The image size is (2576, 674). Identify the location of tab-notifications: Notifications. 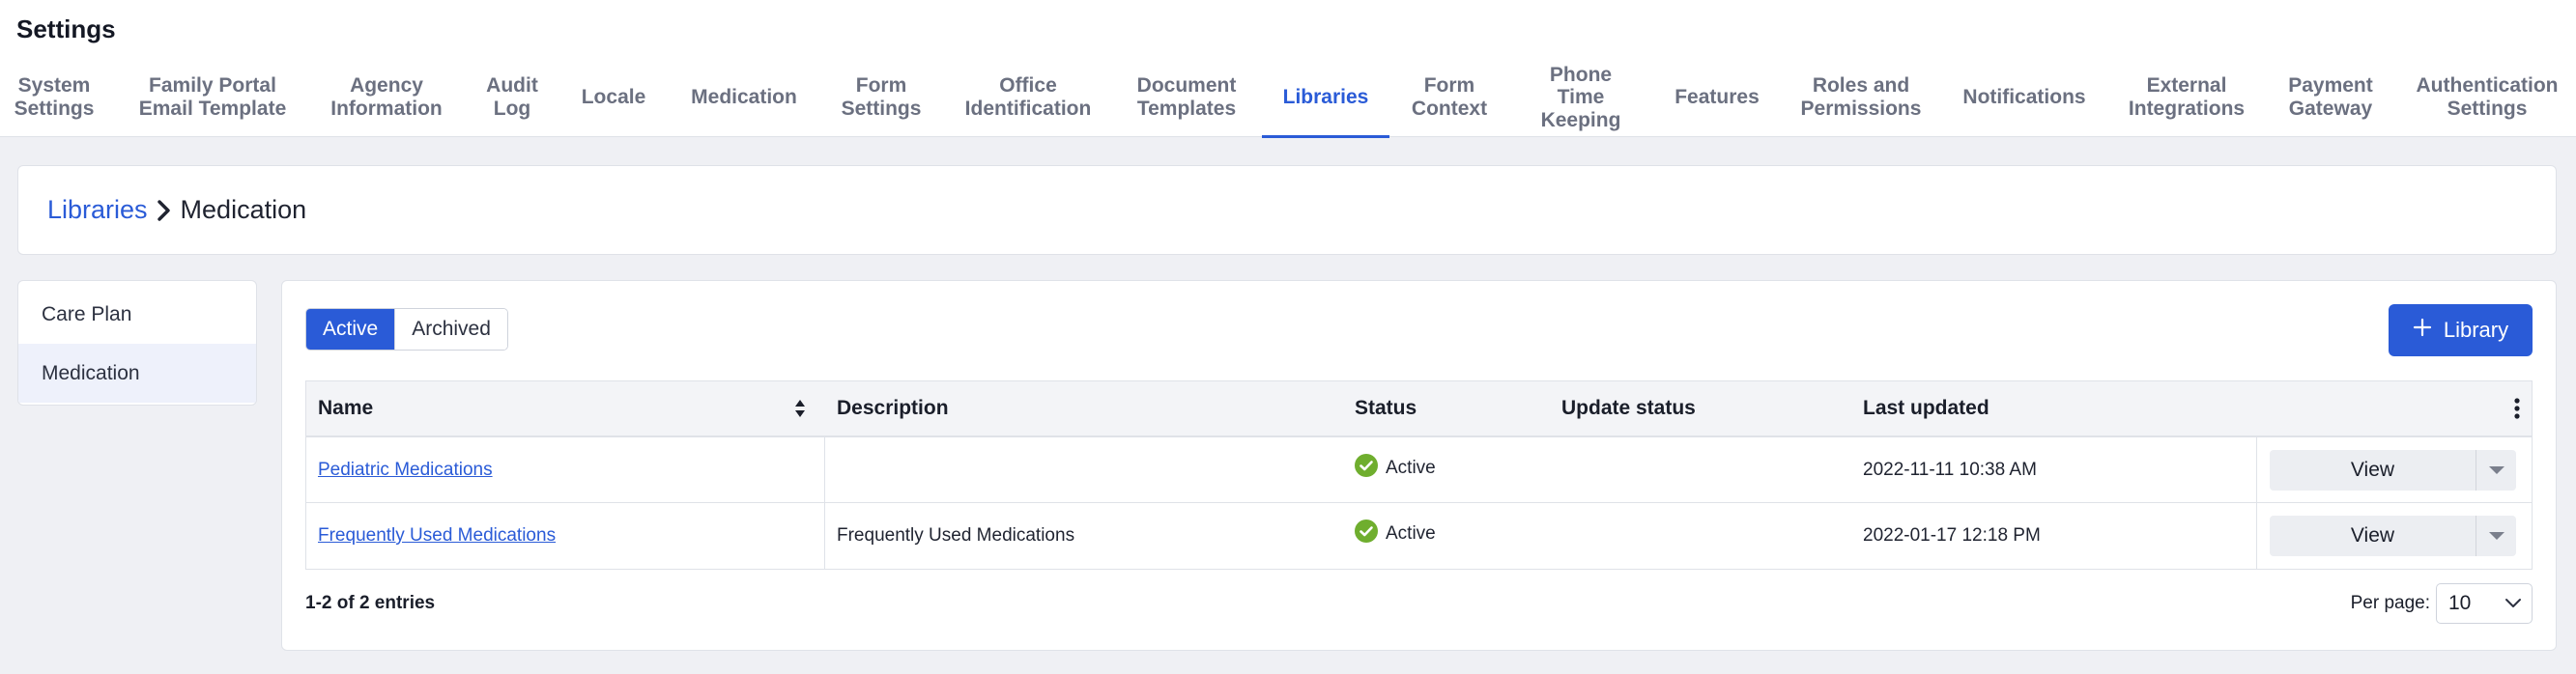
(2025, 97).